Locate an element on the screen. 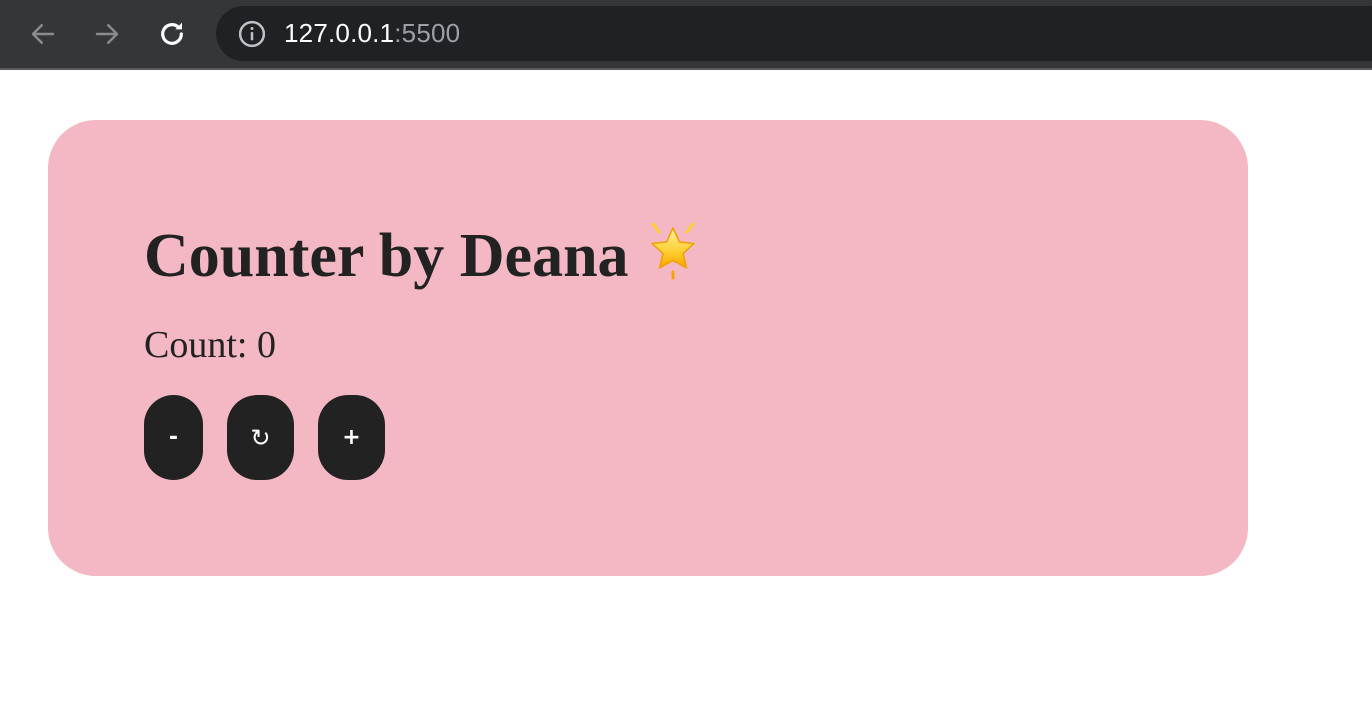 The image size is (1372, 708). count-display: Count: 0 is located at coordinates (210, 345).